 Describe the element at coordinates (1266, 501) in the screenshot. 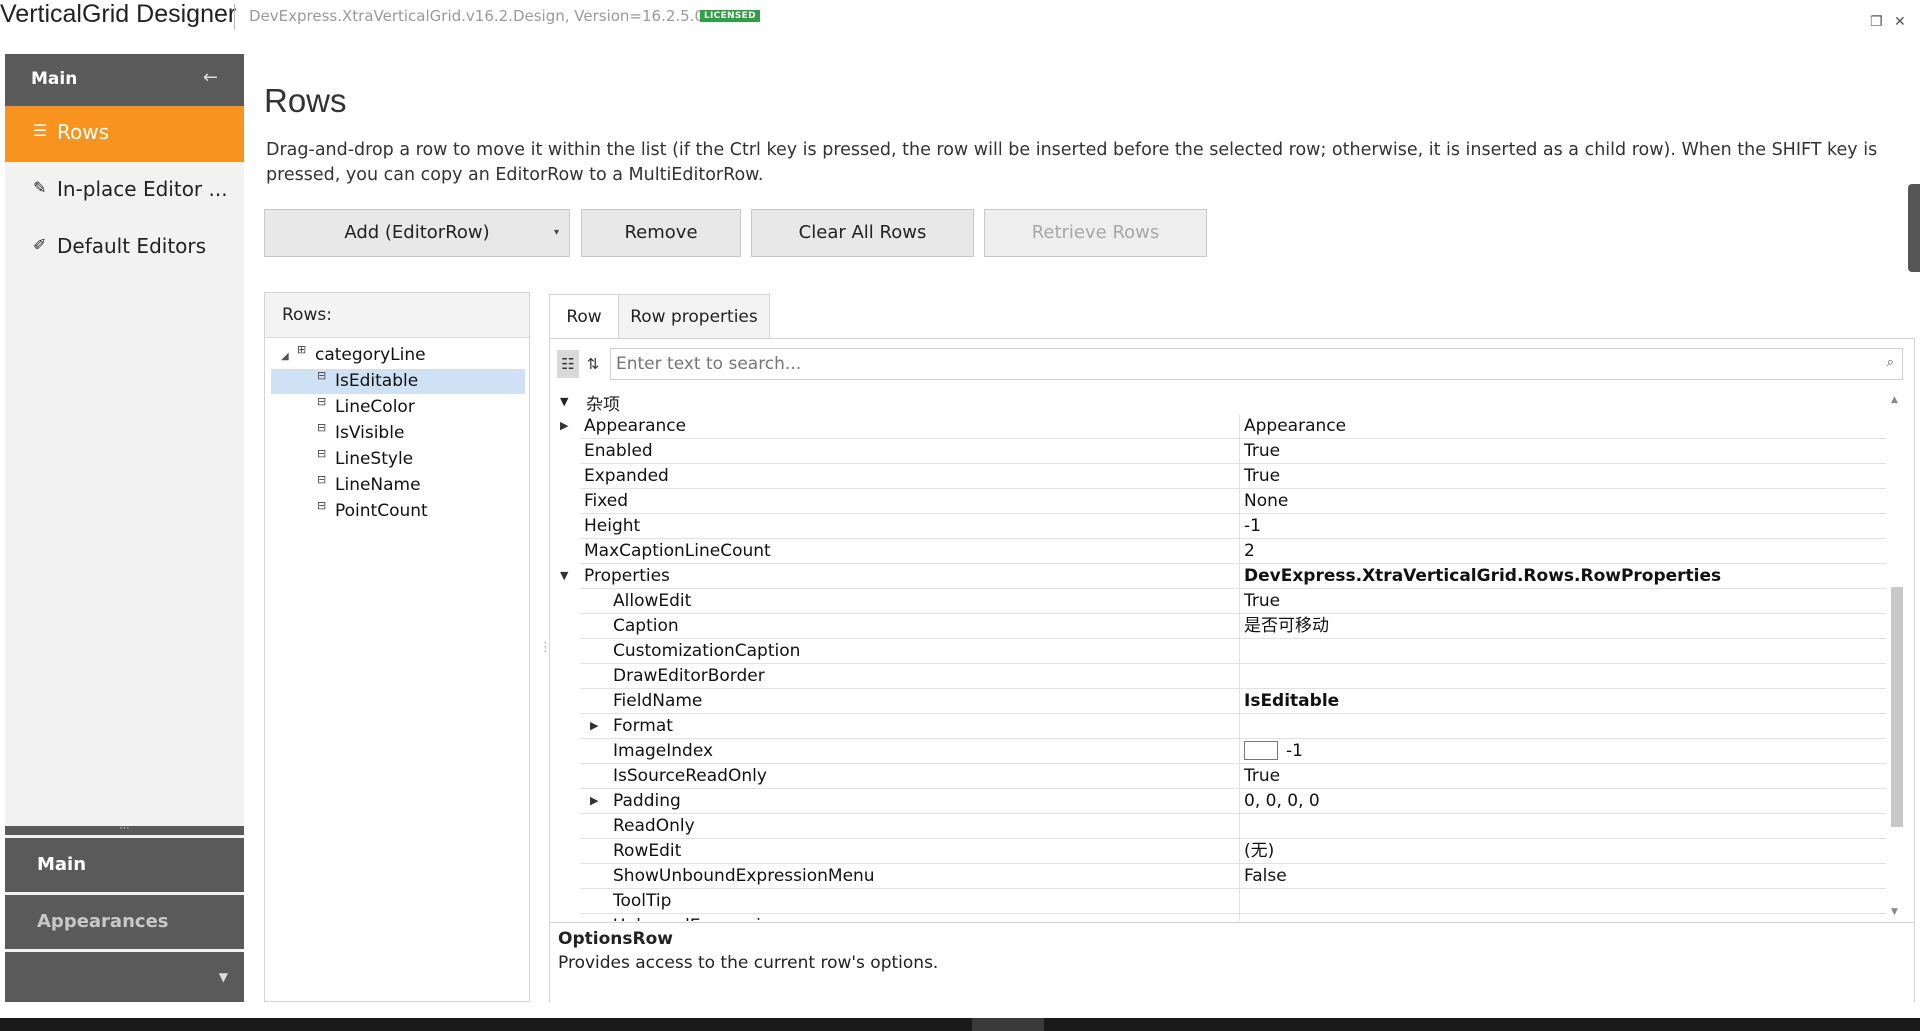

I see `property-value-label: None` at that location.